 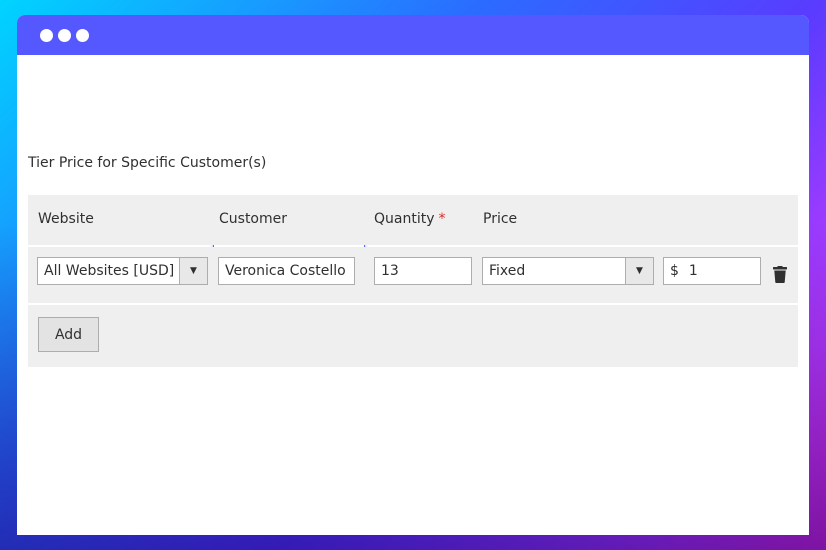 I want to click on header-price: Price, so click(x=500, y=219).